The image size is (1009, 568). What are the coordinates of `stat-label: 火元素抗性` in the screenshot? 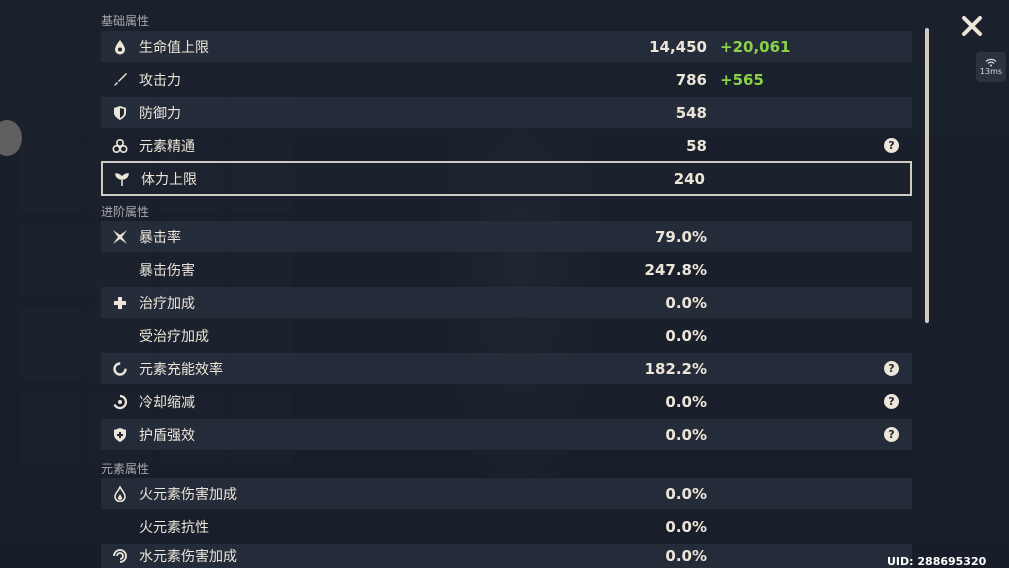 It's located at (174, 527).